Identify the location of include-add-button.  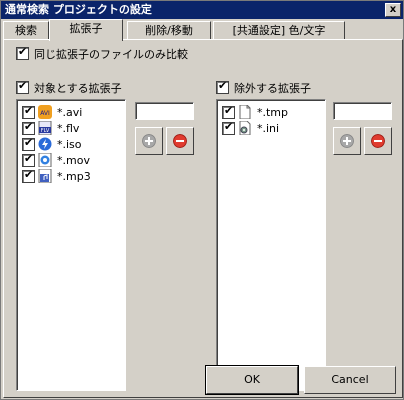
(149, 141).